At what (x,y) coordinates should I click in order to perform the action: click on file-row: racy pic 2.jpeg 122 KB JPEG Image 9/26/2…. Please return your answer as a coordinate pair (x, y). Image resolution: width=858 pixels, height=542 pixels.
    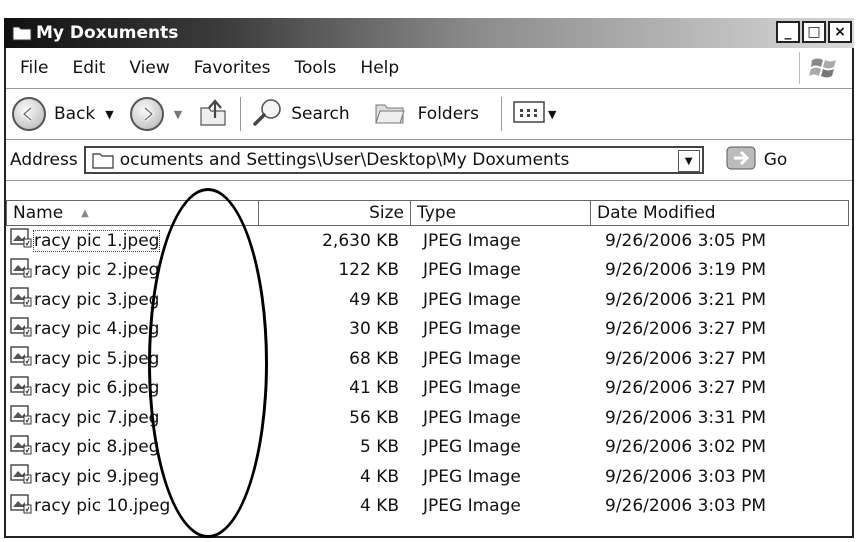
    Looking at the image, I should click on (429, 271).